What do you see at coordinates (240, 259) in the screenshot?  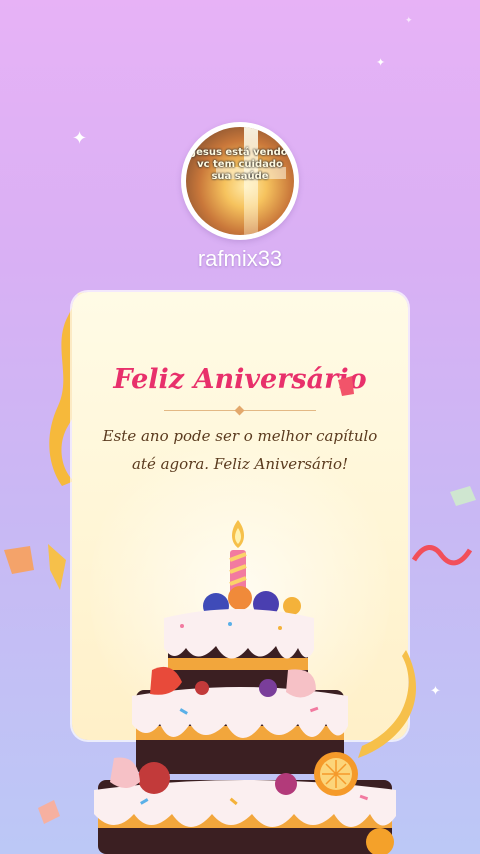 I see `username: rafmix33` at bounding box center [240, 259].